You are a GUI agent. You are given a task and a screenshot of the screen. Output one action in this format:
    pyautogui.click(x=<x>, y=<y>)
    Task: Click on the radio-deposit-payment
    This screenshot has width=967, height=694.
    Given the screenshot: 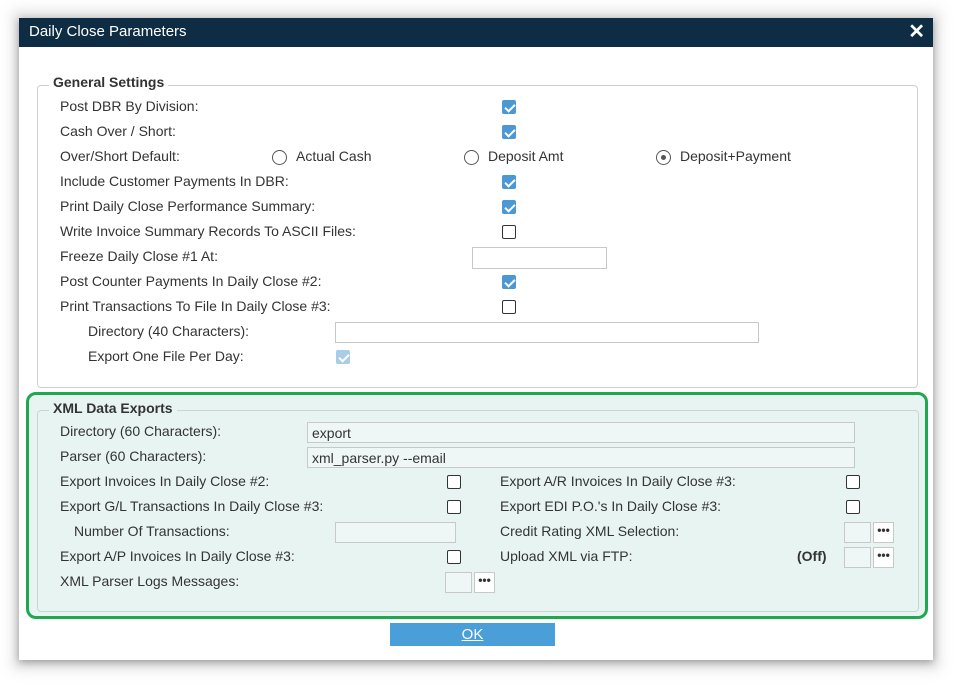 What is the action you would take?
    pyautogui.click(x=663, y=157)
    